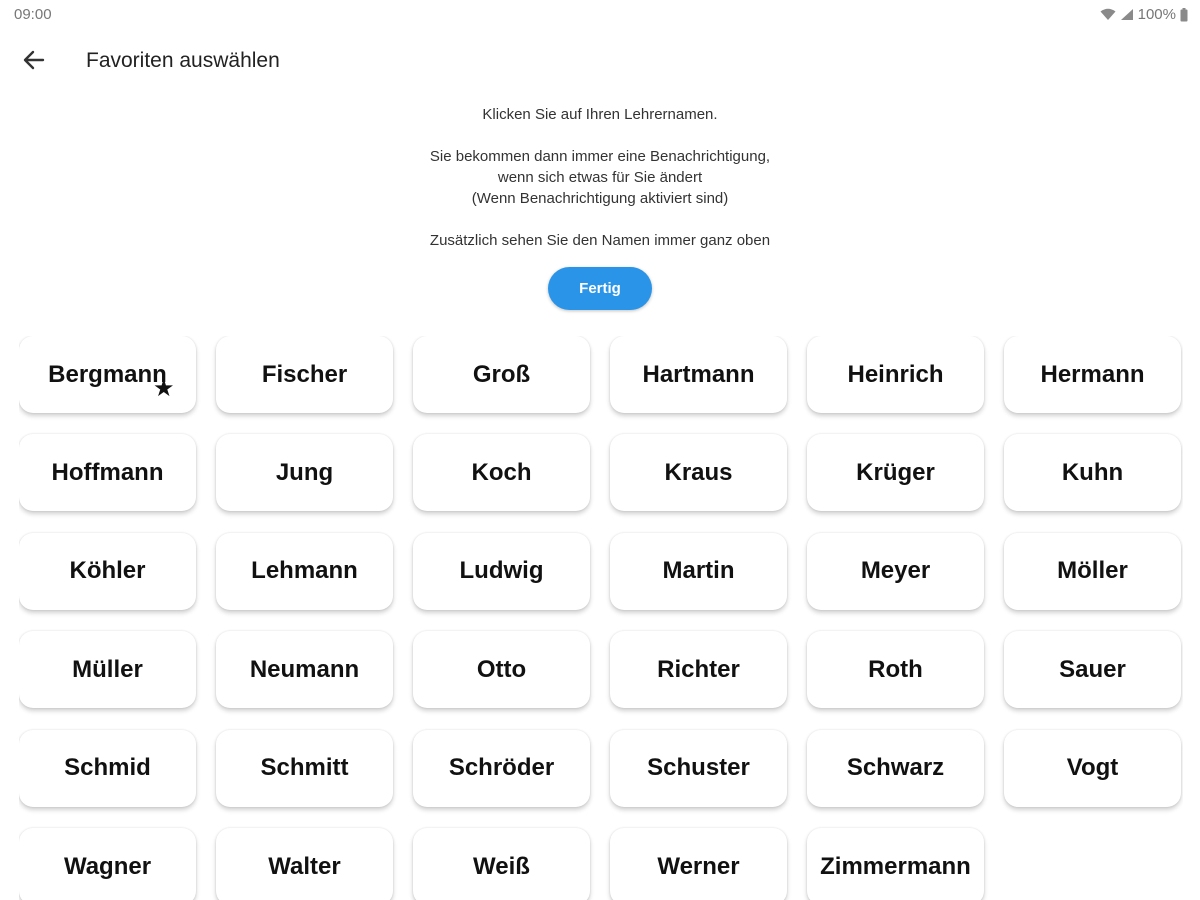 This screenshot has height=900, width=1200. I want to click on teacher-card: Otto, so click(501, 670).